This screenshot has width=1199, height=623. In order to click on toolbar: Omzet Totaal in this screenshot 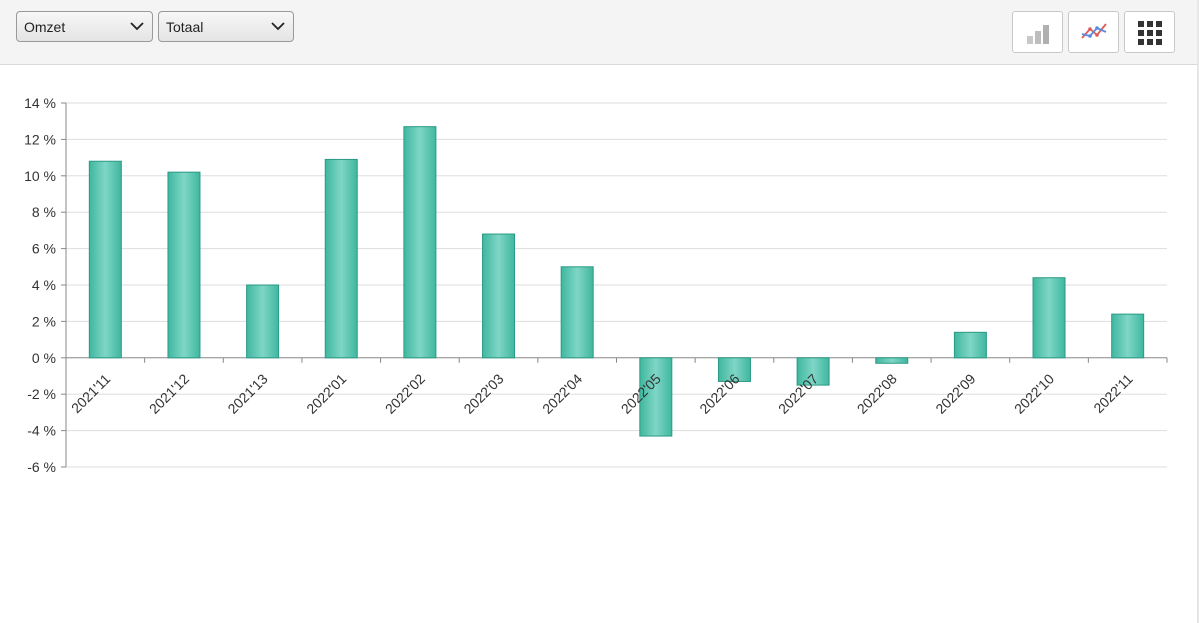, I will do `click(598, 32)`.